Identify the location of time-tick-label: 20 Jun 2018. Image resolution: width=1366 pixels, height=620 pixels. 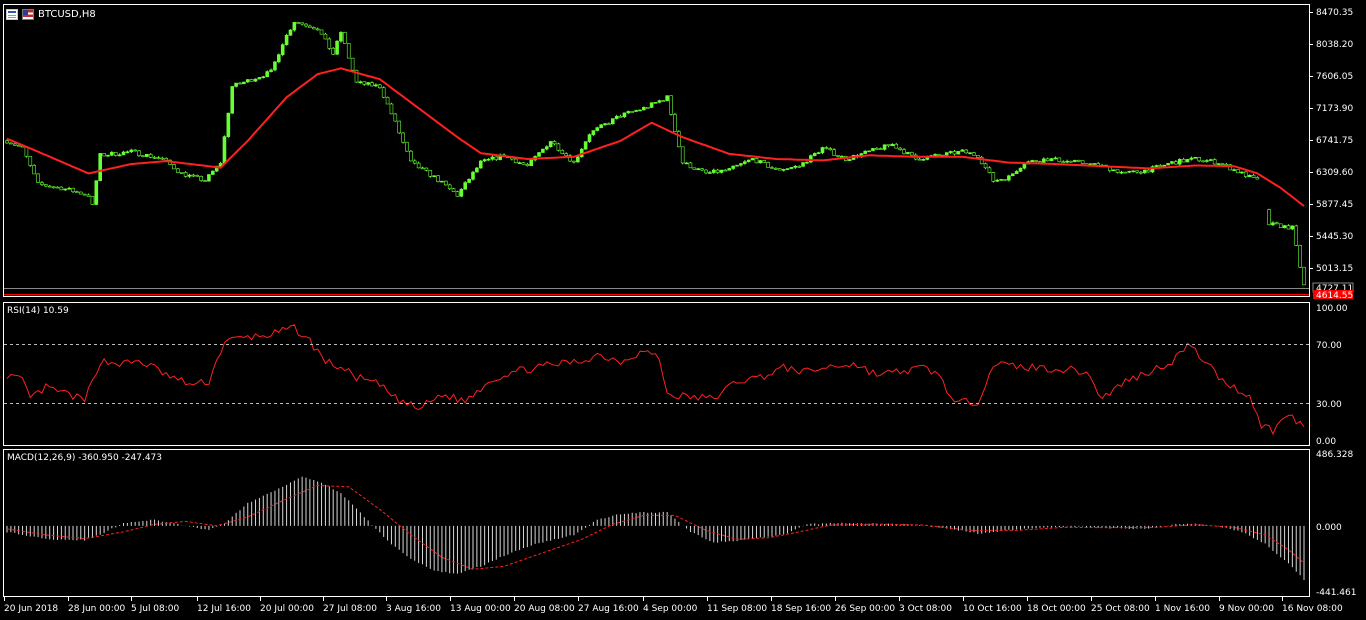
(31, 609).